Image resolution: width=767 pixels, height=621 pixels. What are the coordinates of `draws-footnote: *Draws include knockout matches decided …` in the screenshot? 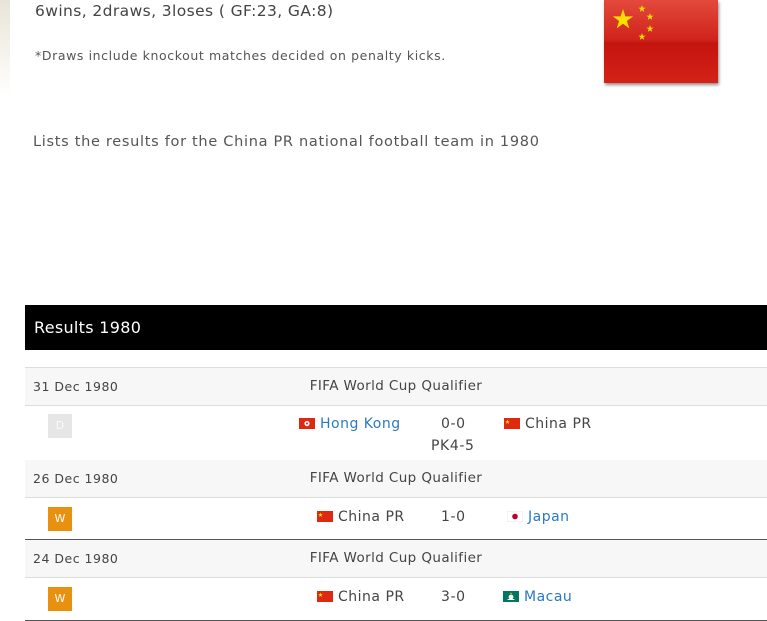 It's located at (240, 55).